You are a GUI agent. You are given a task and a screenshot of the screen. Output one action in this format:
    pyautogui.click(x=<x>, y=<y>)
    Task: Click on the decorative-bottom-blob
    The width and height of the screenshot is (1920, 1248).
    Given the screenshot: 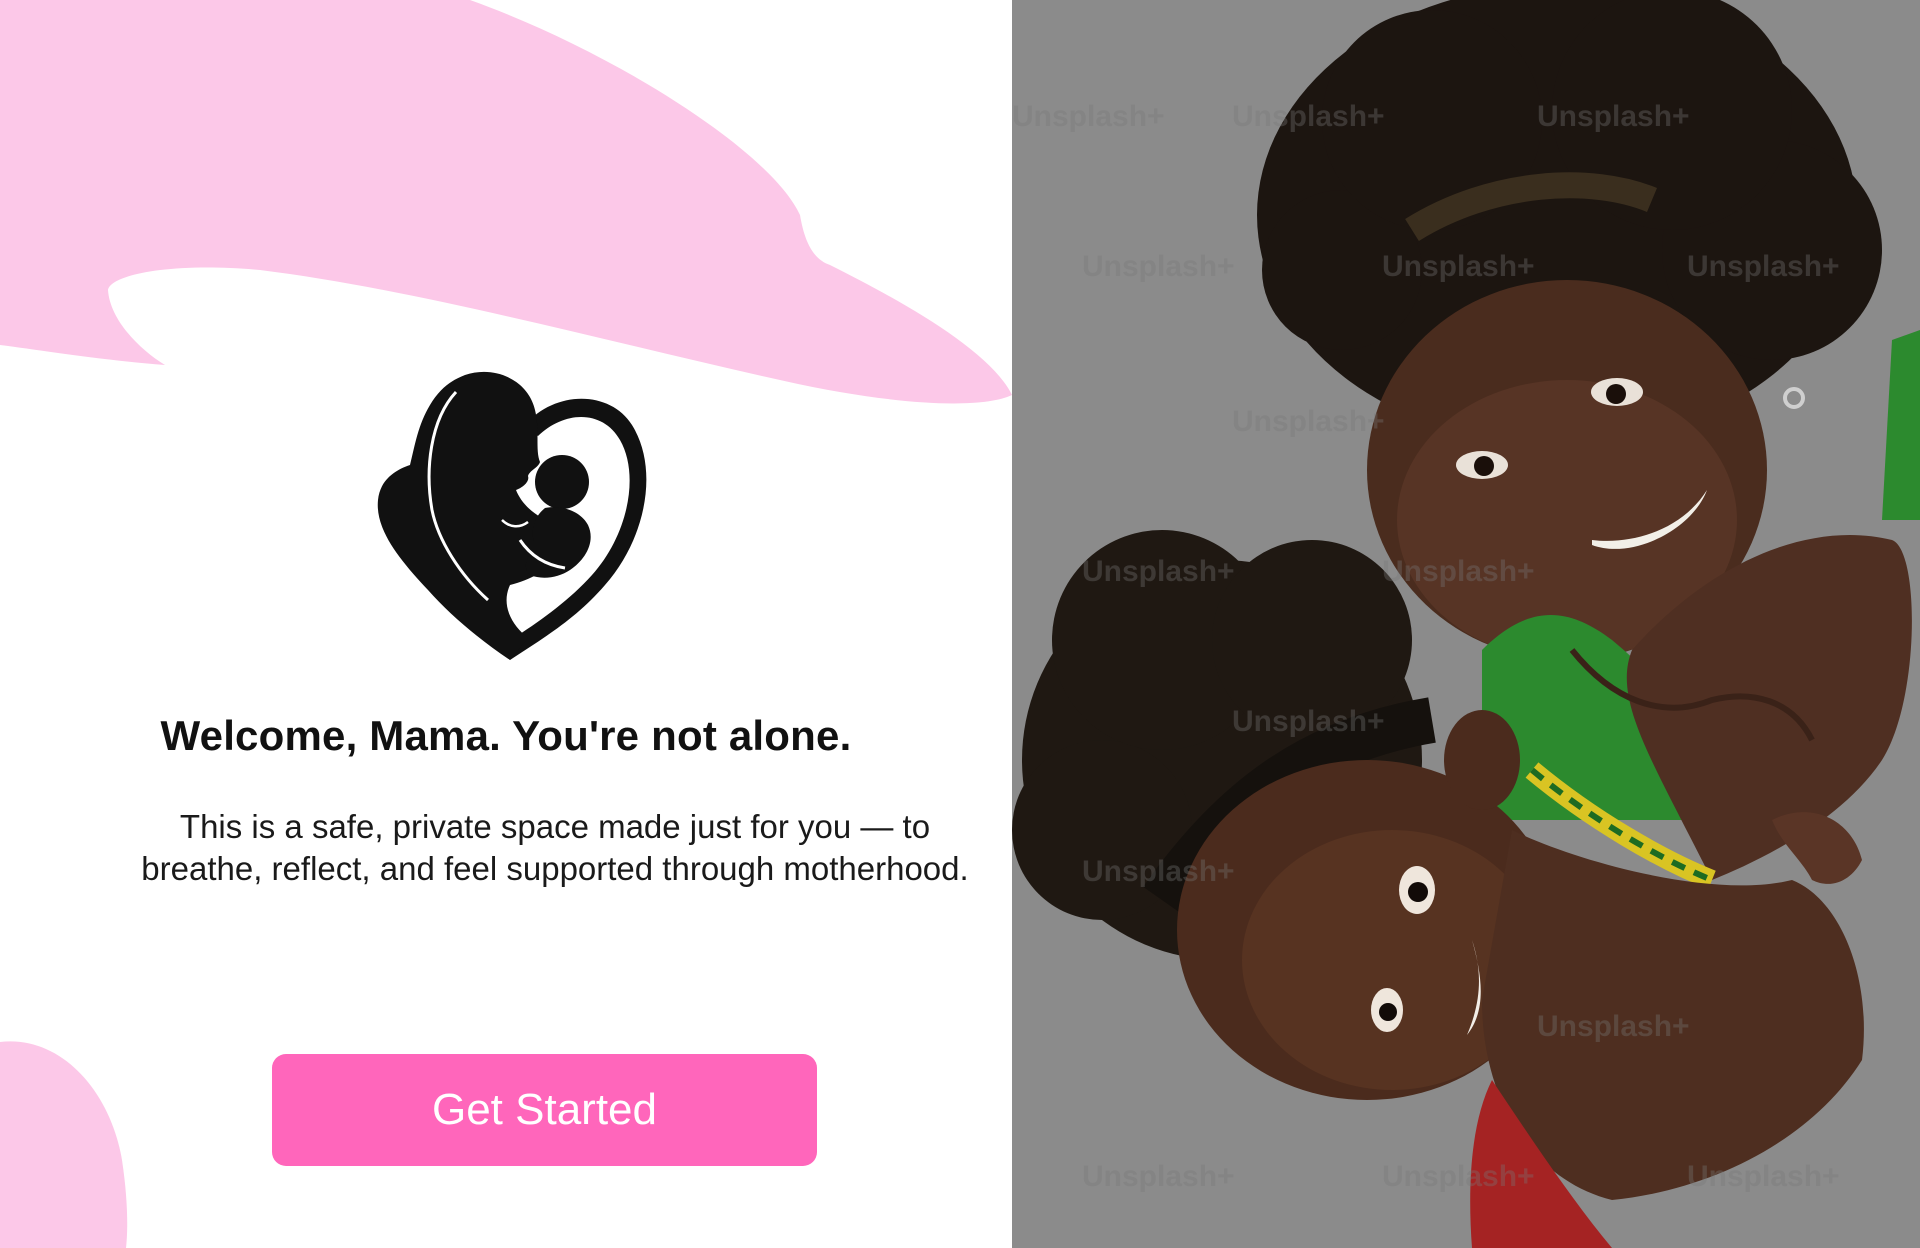 What is the action you would take?
    pyautogui.click(x=64, y=1144)
    